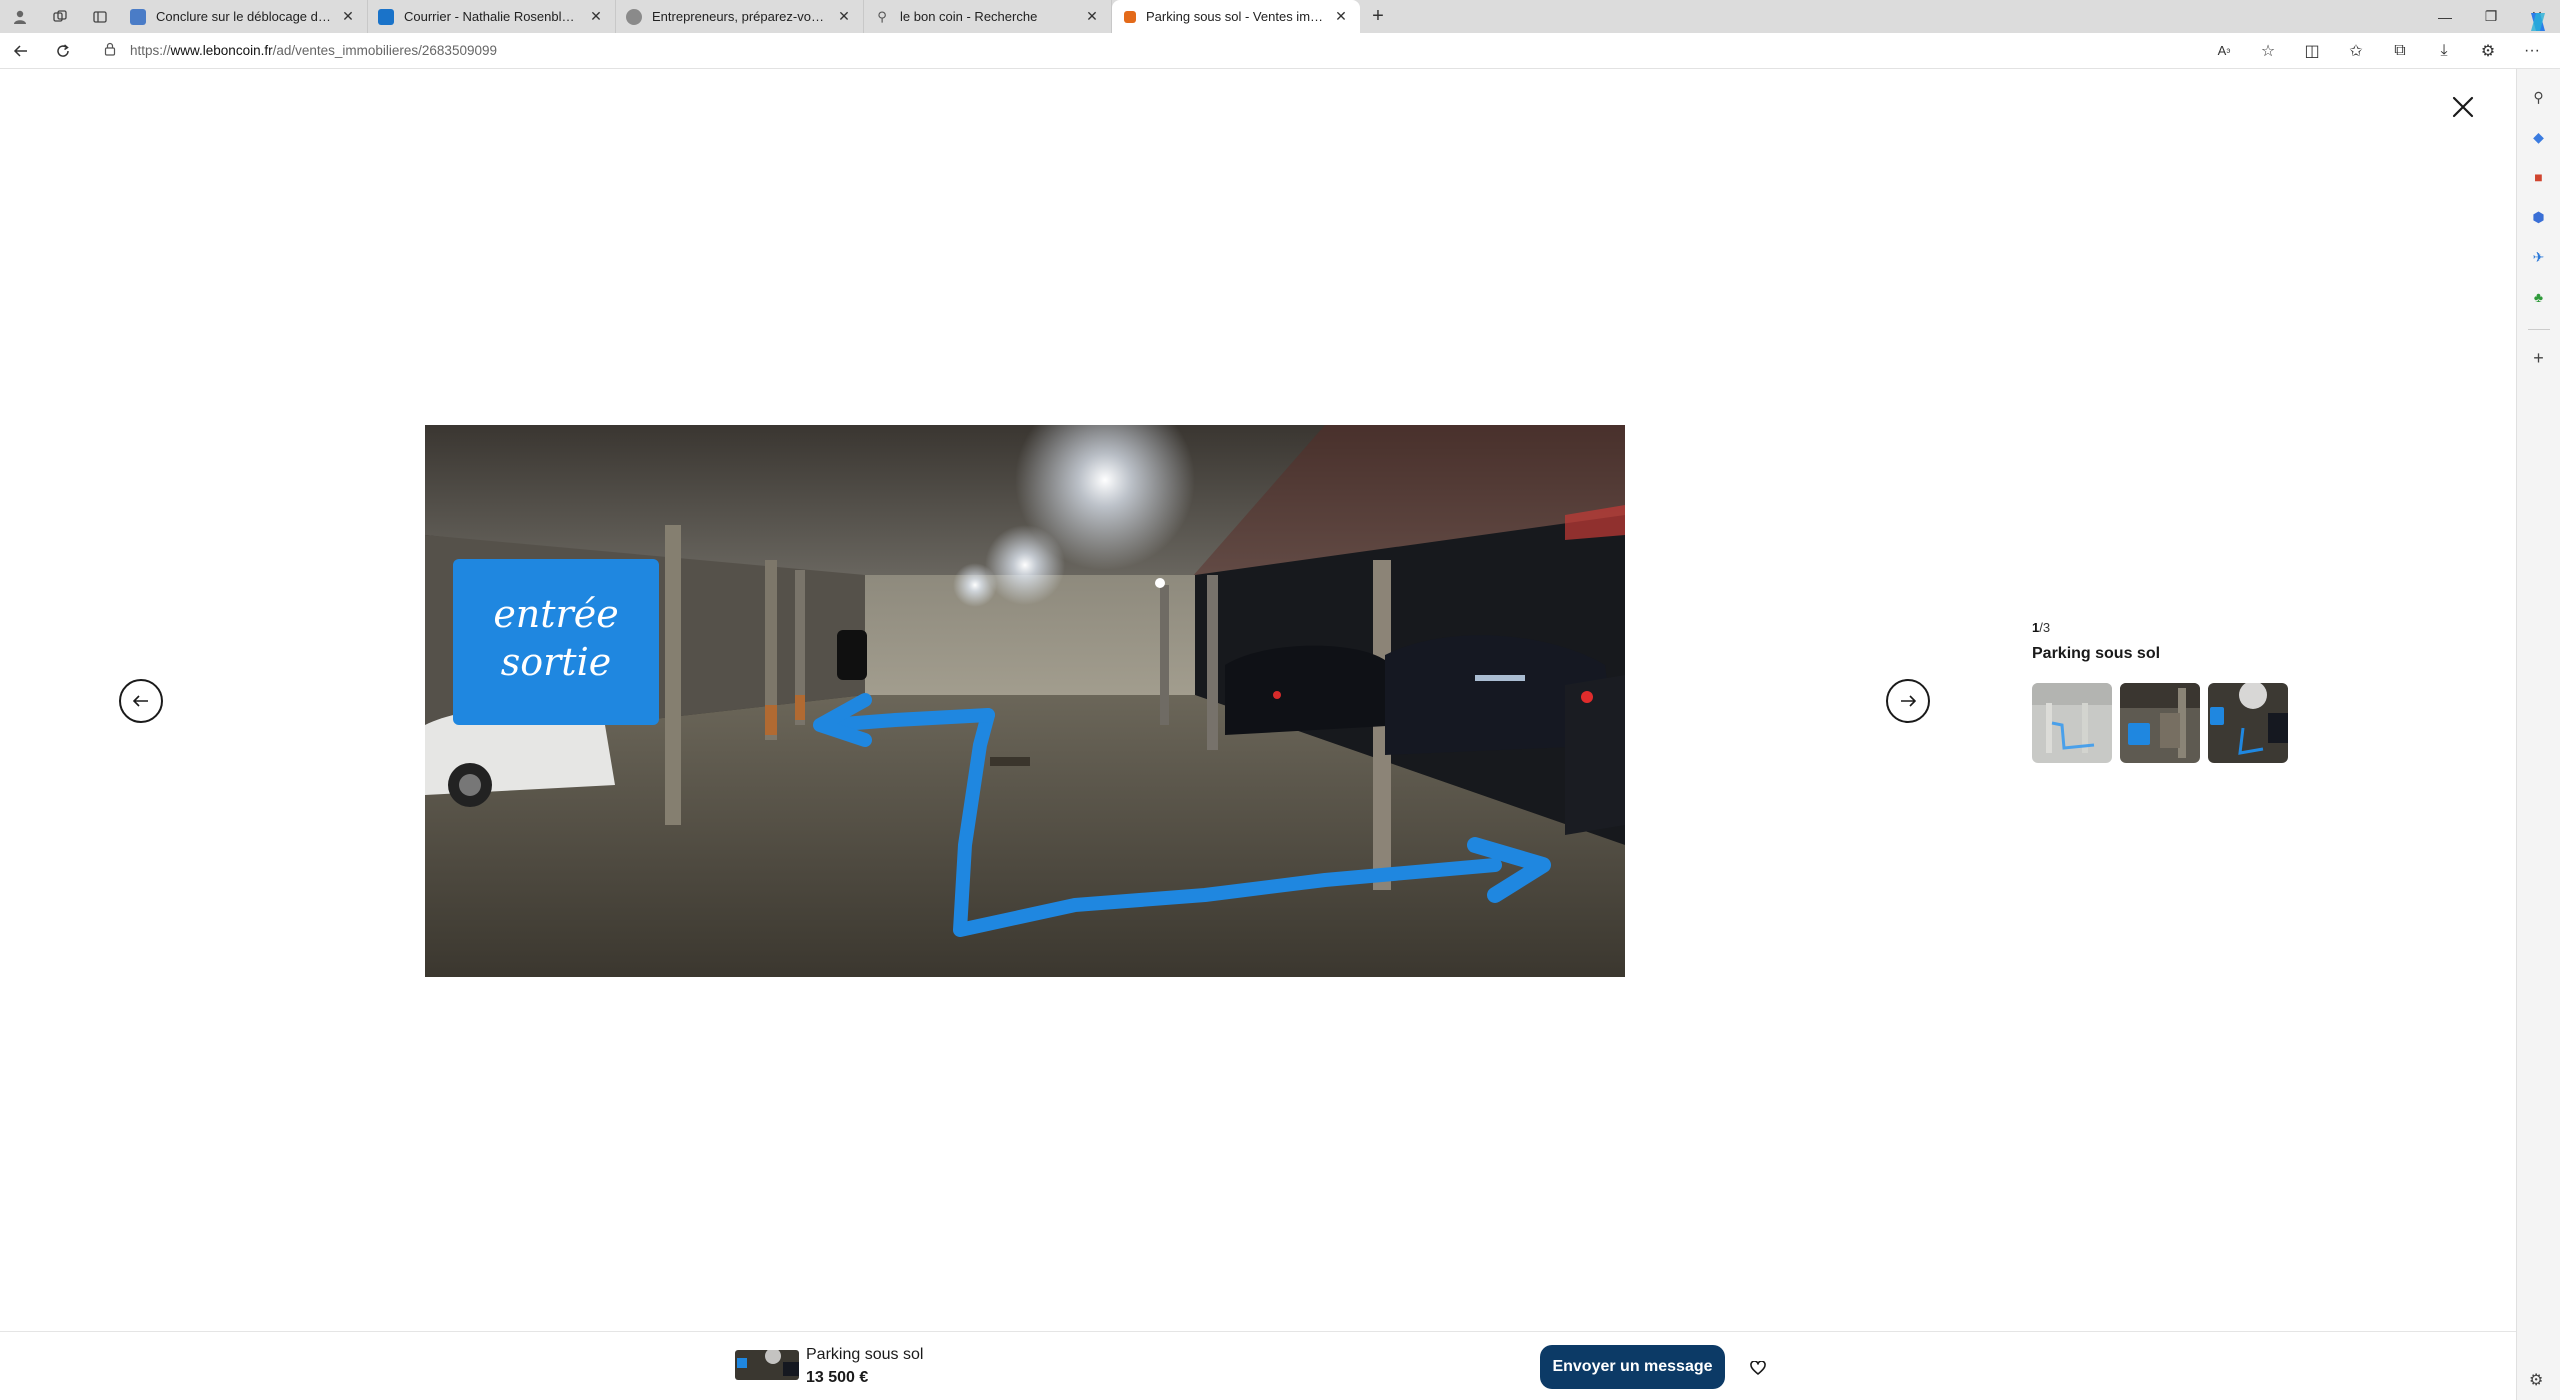  I want to click on ad-title: Parking sous sol, so click(864, 1355).